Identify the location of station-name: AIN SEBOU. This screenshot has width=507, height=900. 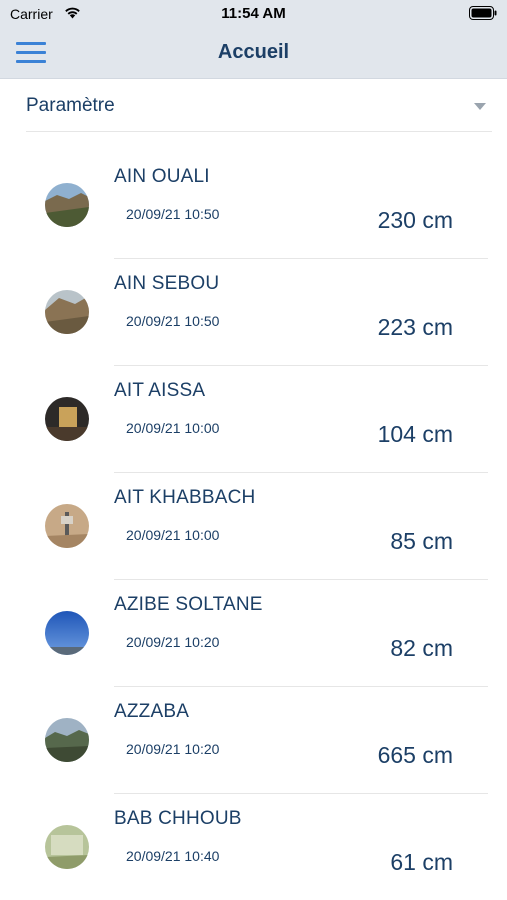
(167, 283).